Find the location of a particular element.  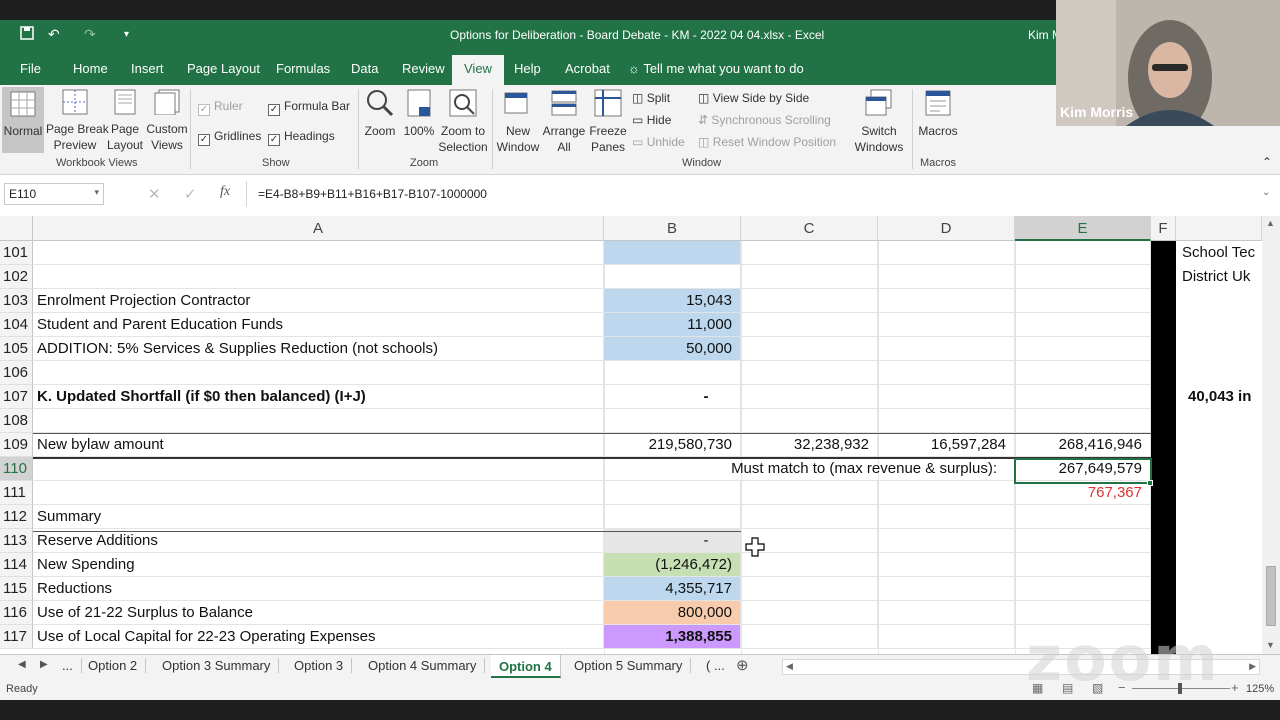

cell-e102 is located at coordinates (1083, 277).